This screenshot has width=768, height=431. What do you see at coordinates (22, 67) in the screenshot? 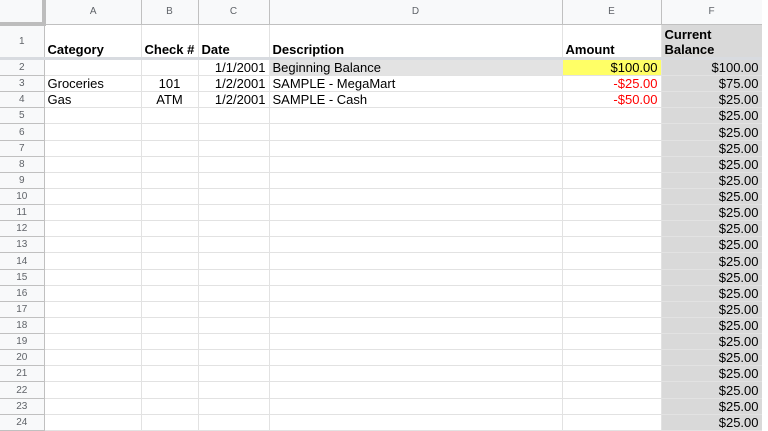
I see `row-number: 2` at bounding box center [22, 67].